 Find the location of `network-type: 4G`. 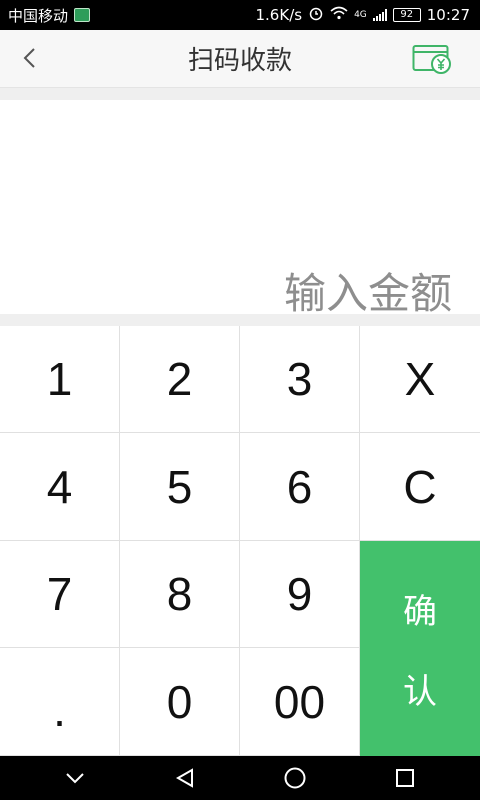

network-type: 4G is located at coordinates (360, 15).